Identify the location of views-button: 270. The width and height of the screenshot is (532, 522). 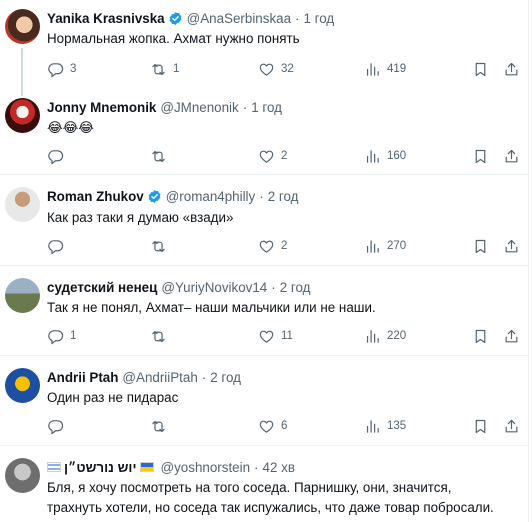
(385, 246).